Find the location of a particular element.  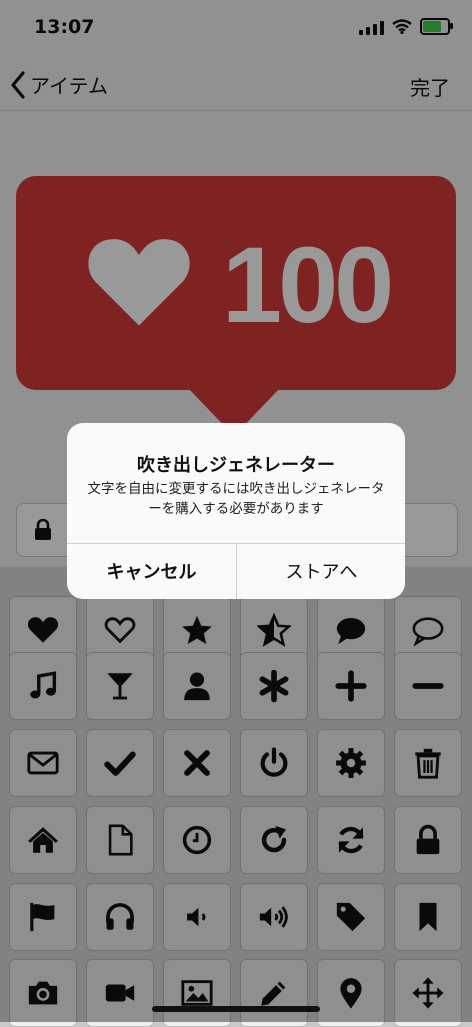

alert-message: 文字を自由に変更するには吹き出しジェネレーターを購入する必要があります is located at coordinates (236, 499).